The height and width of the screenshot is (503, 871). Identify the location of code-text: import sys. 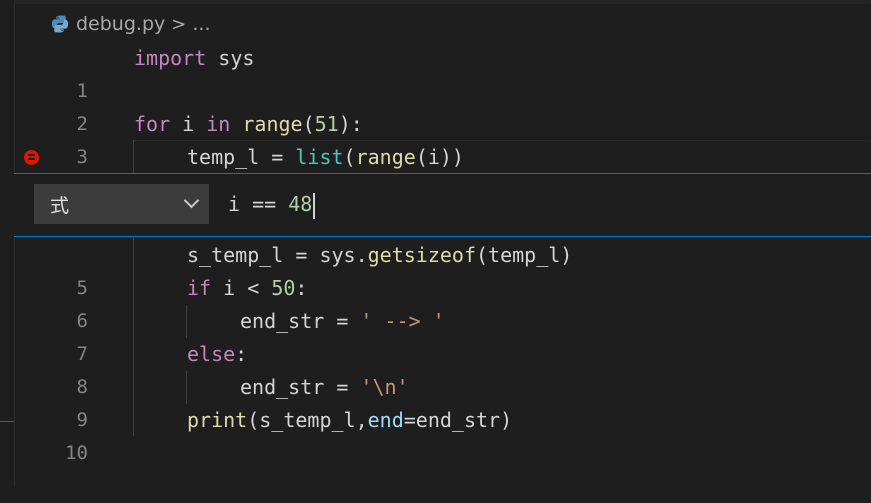
(194, 58).